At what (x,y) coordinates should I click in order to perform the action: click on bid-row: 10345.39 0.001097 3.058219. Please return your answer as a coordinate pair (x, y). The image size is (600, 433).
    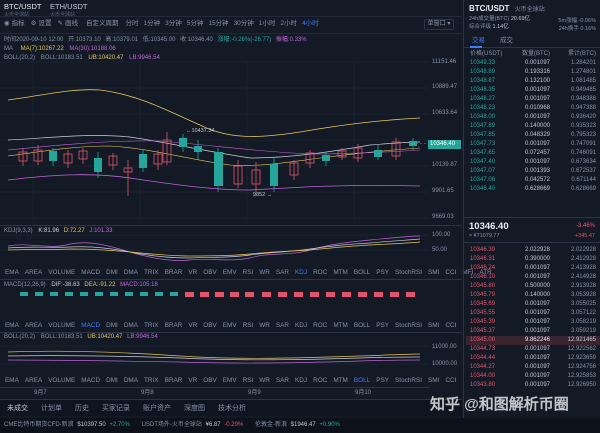
    Looking at the image, I should click on (533, 322).